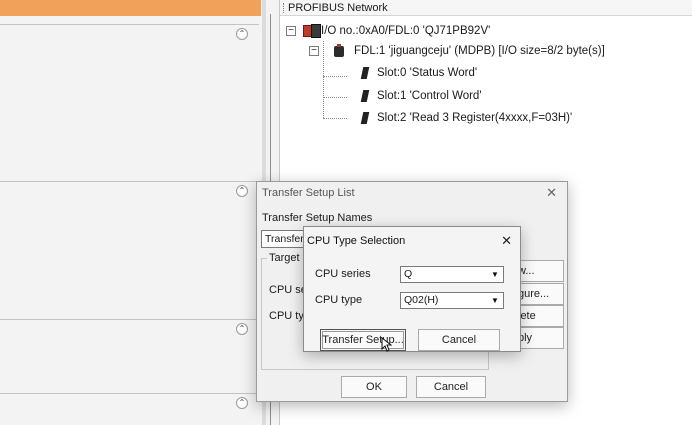  Describe the element at coordinates (486, 8) in the screenshot. I see `network-panel-title: PROFIBUS Network` at that location.